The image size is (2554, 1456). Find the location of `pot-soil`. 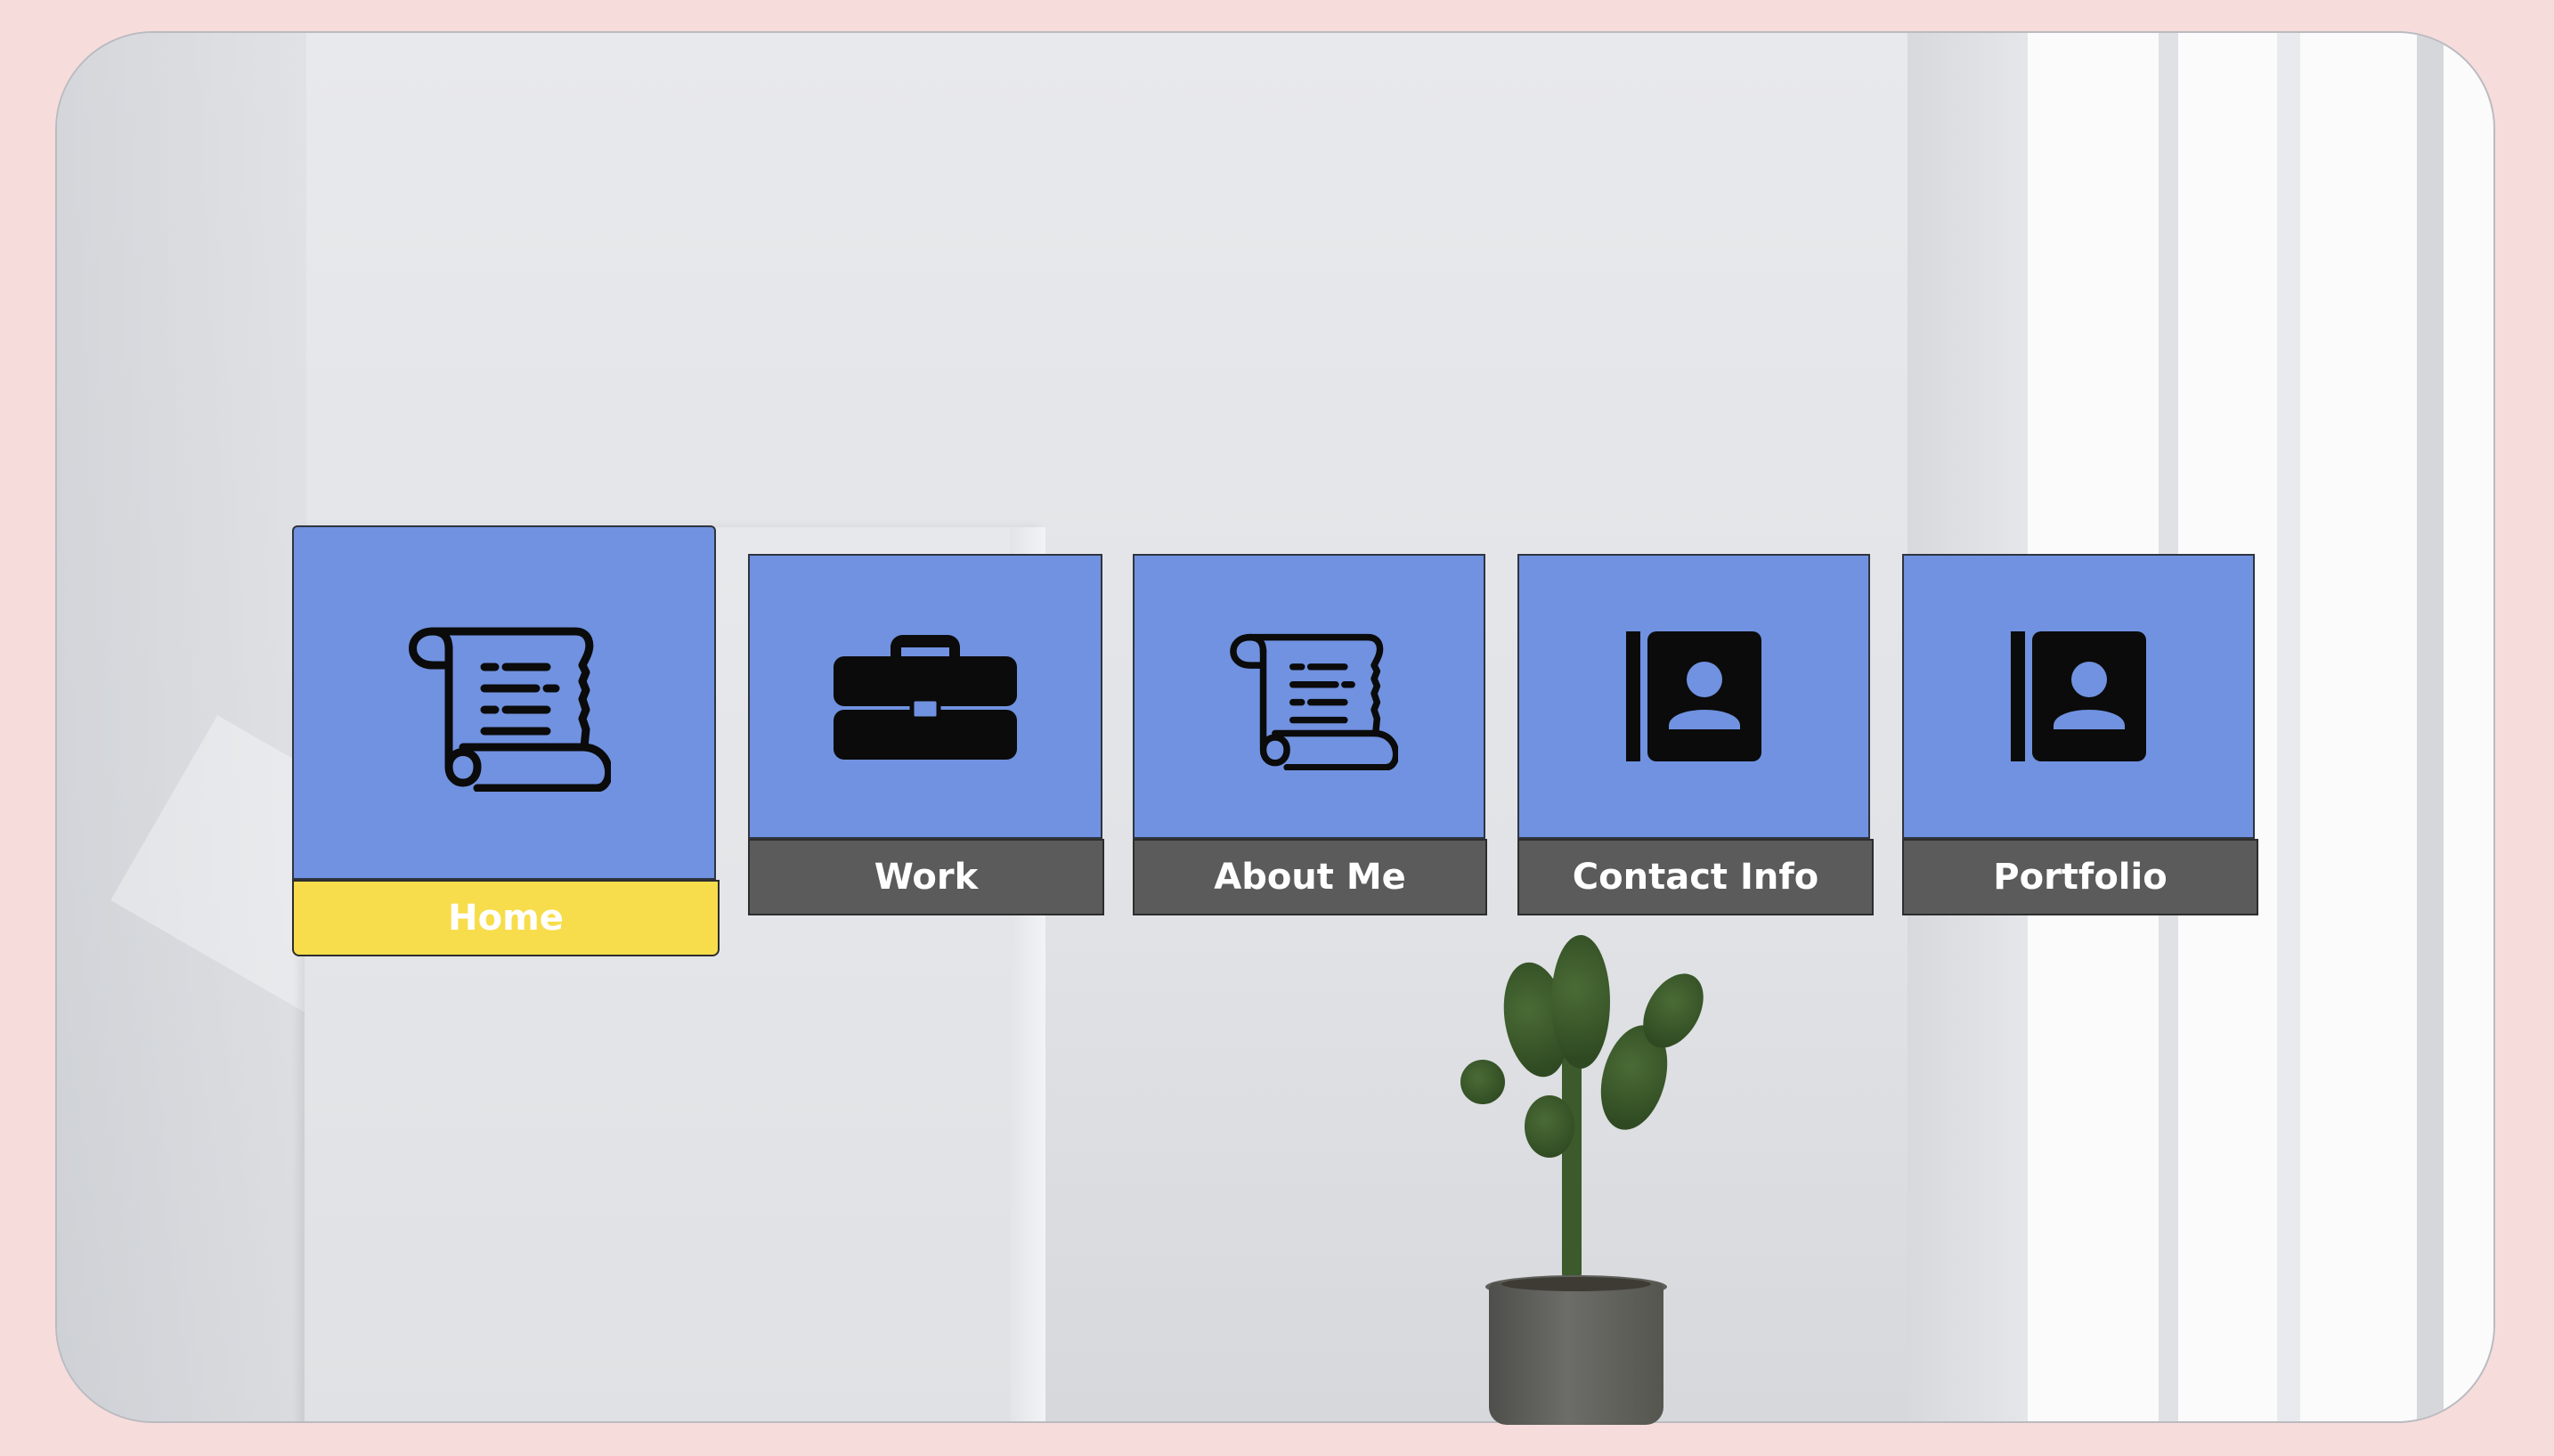

pot-soil is located at coordinates (1576, 1284).